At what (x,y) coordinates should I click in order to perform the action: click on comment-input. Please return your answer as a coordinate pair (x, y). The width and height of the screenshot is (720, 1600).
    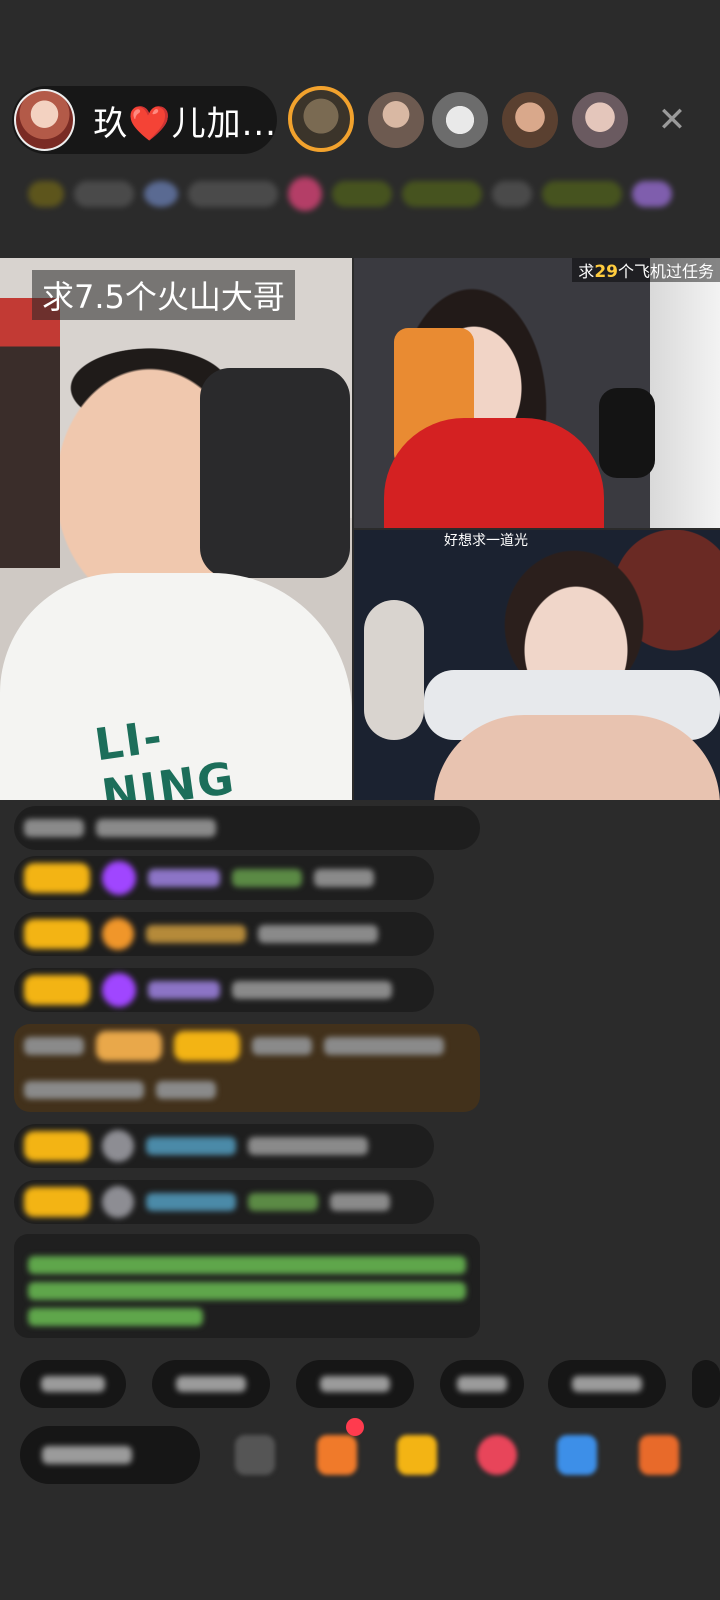
    Looking at the image, I should click on (110, 1455).